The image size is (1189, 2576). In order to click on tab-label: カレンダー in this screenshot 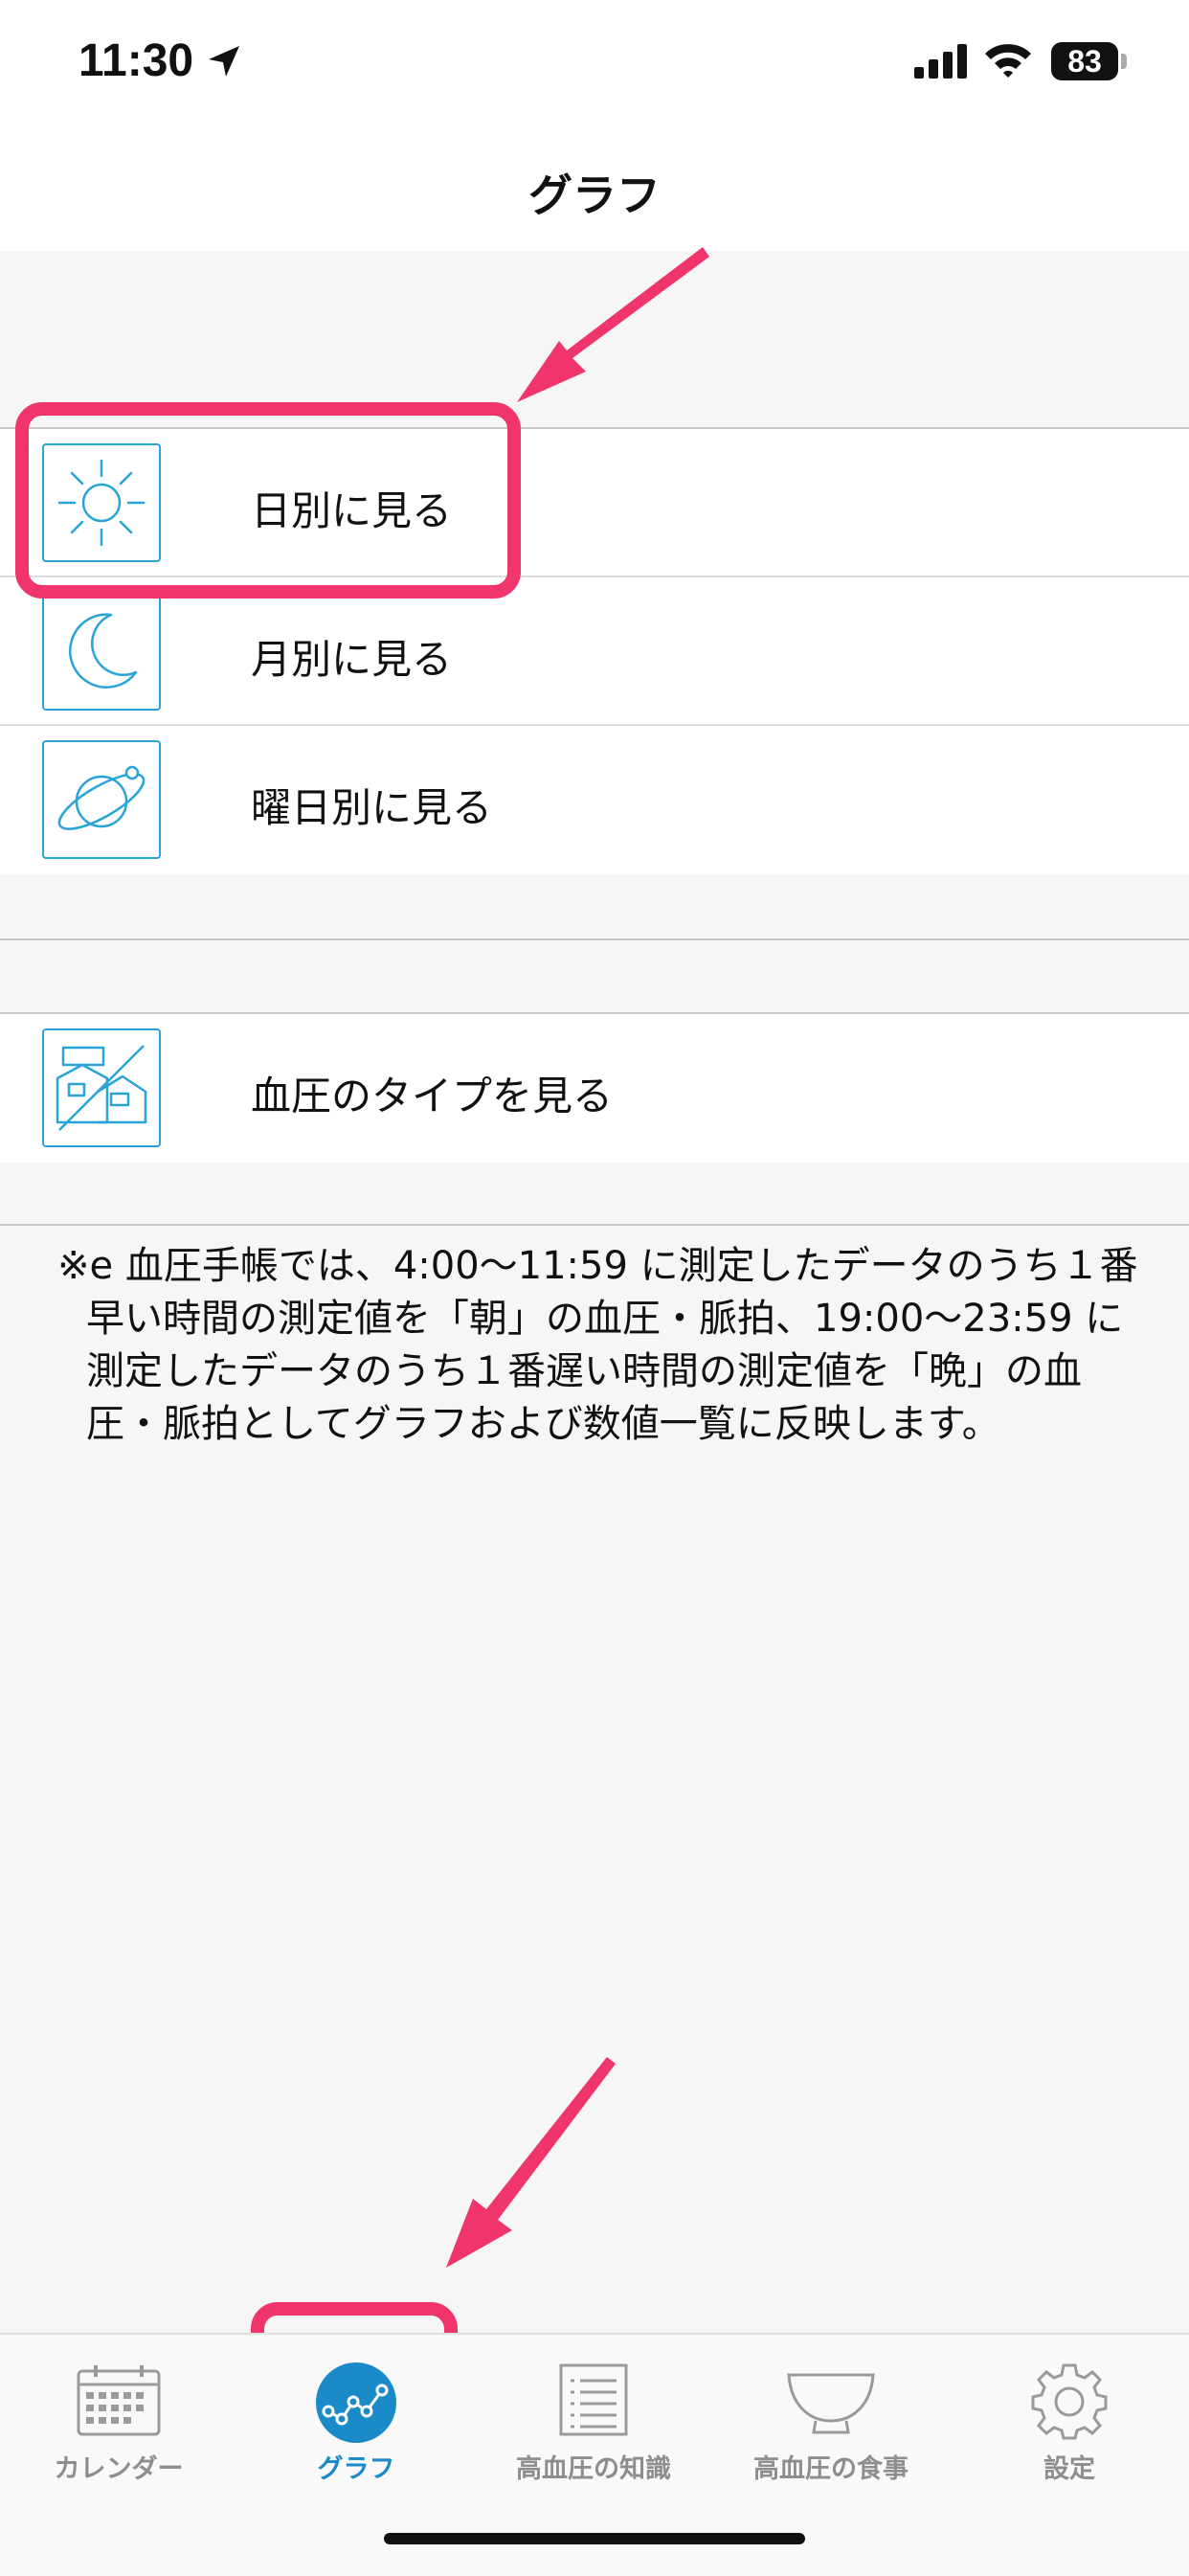, I will do `click(119, 2469)`.